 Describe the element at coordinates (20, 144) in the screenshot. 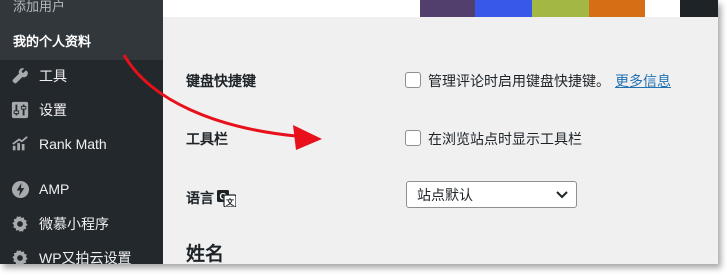

I see `rank-math-chart-icon` at that location.